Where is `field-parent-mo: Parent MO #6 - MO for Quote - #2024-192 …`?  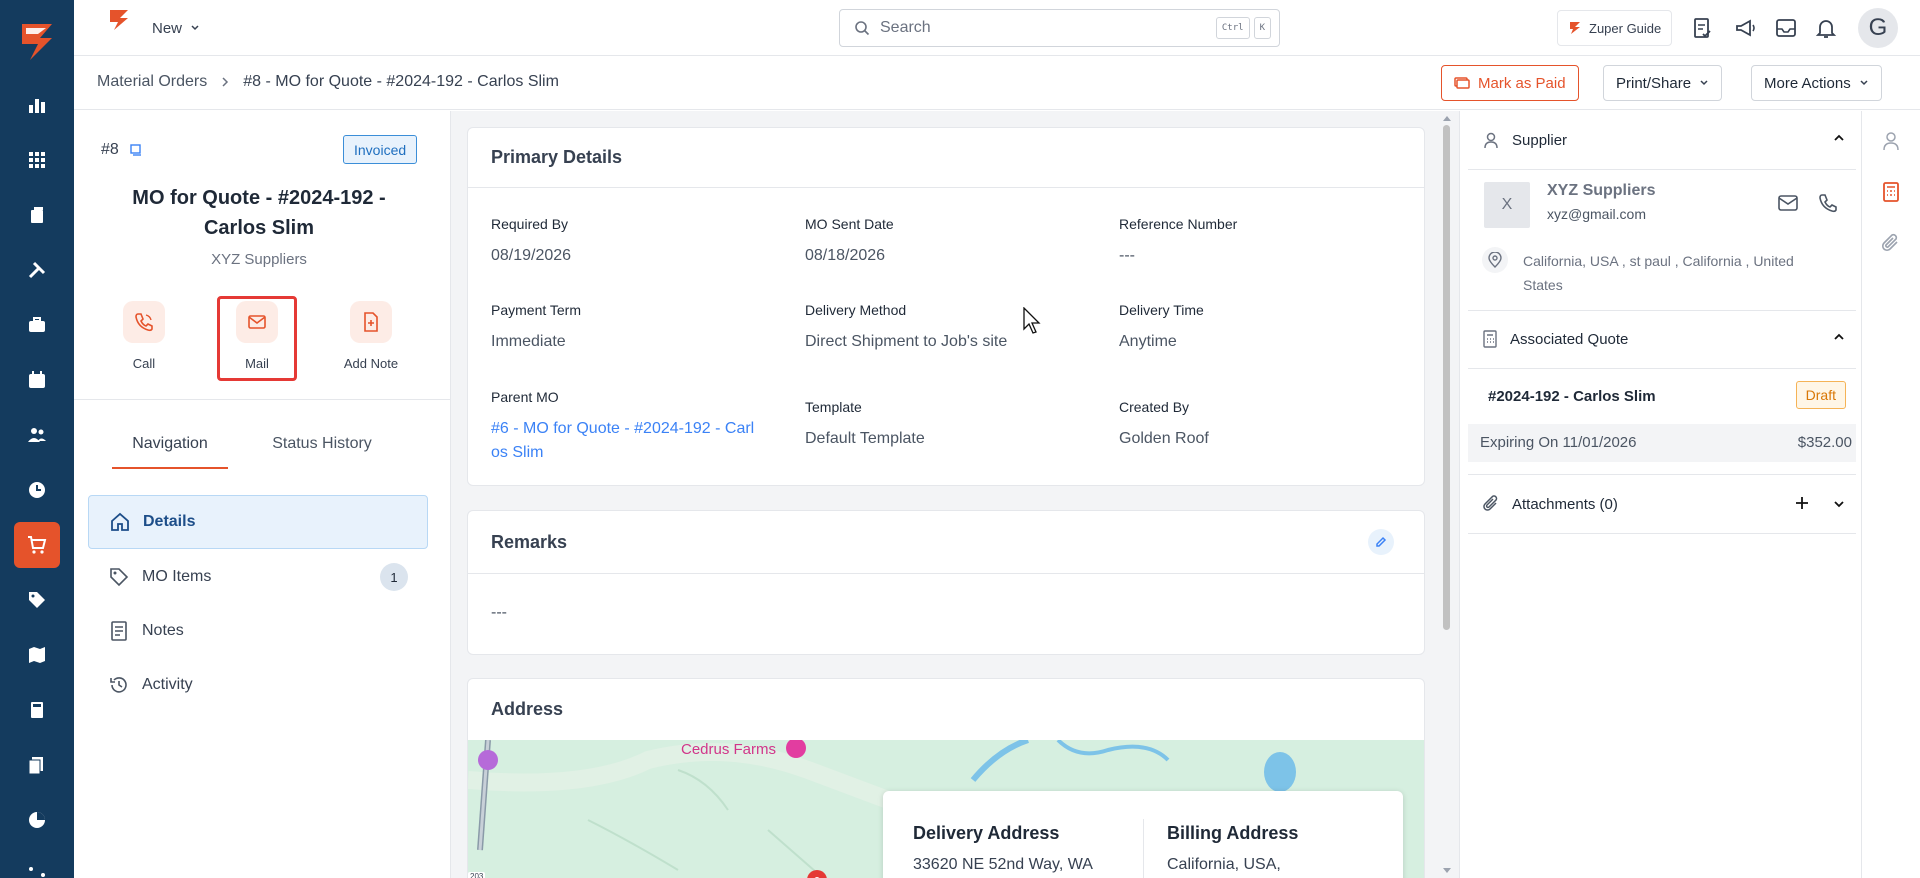 field-parent-mo: Parent MO #6 - MO for Quote - #2024-192 … is located at coordinates (641, 427).